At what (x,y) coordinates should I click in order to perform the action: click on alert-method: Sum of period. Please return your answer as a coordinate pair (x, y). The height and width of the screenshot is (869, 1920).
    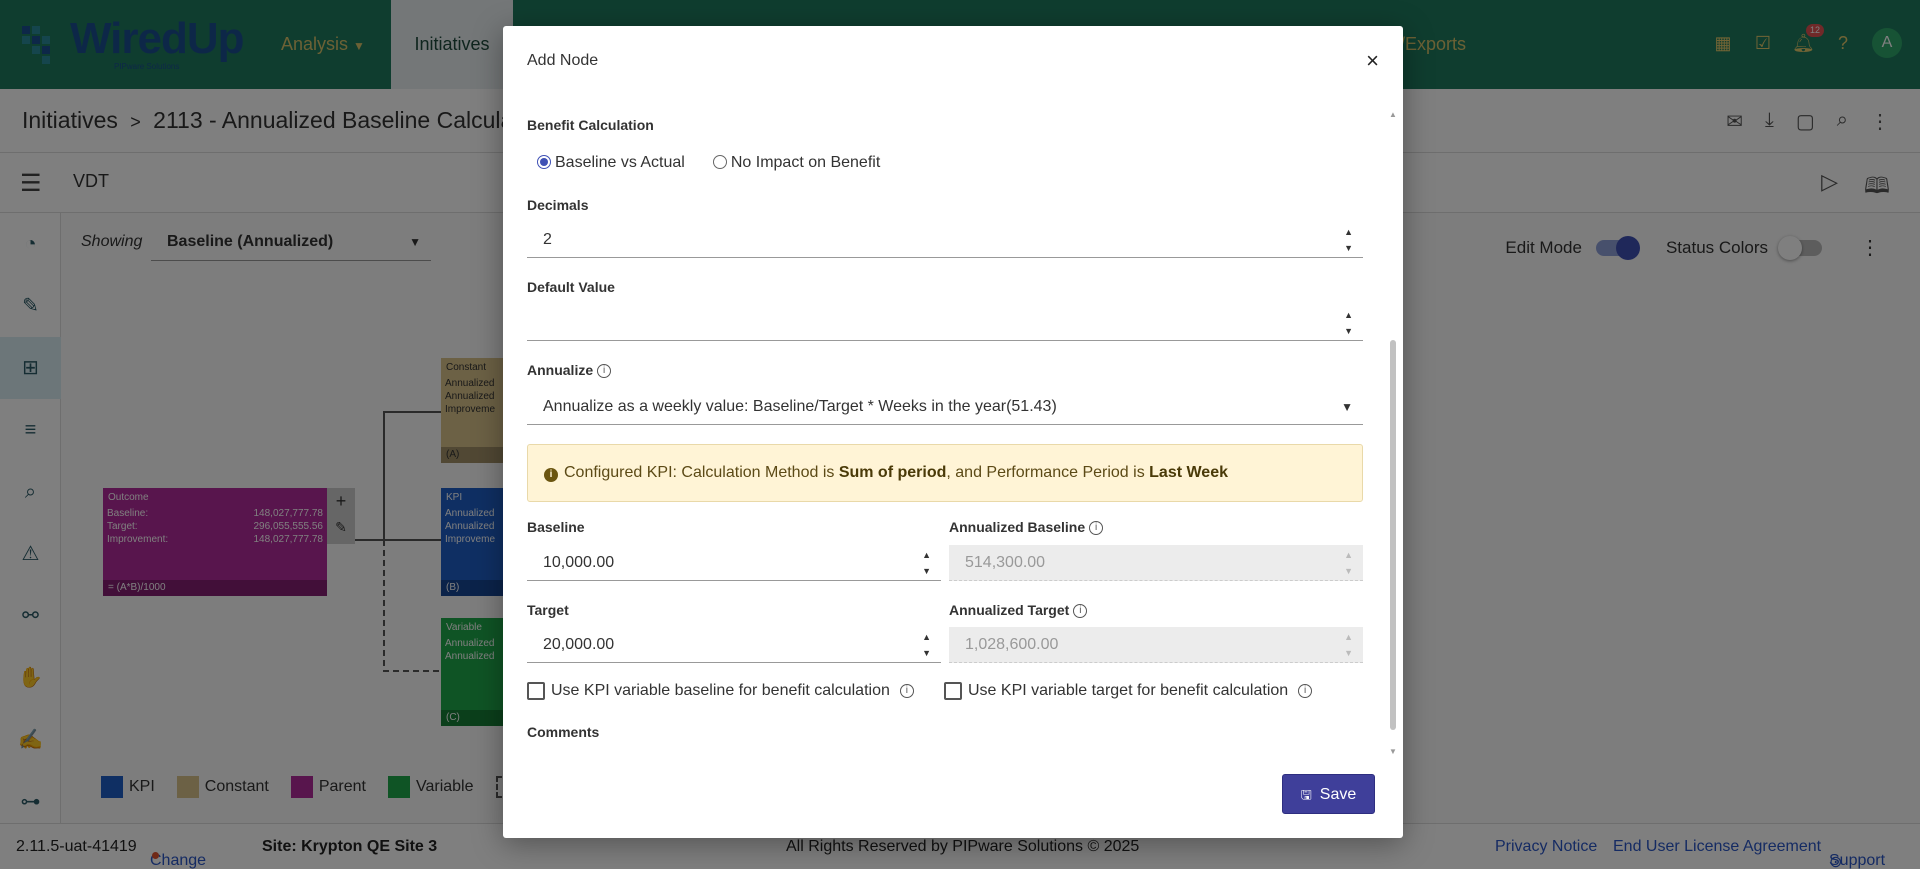
    Looking at the image, I should click on (892, 472).